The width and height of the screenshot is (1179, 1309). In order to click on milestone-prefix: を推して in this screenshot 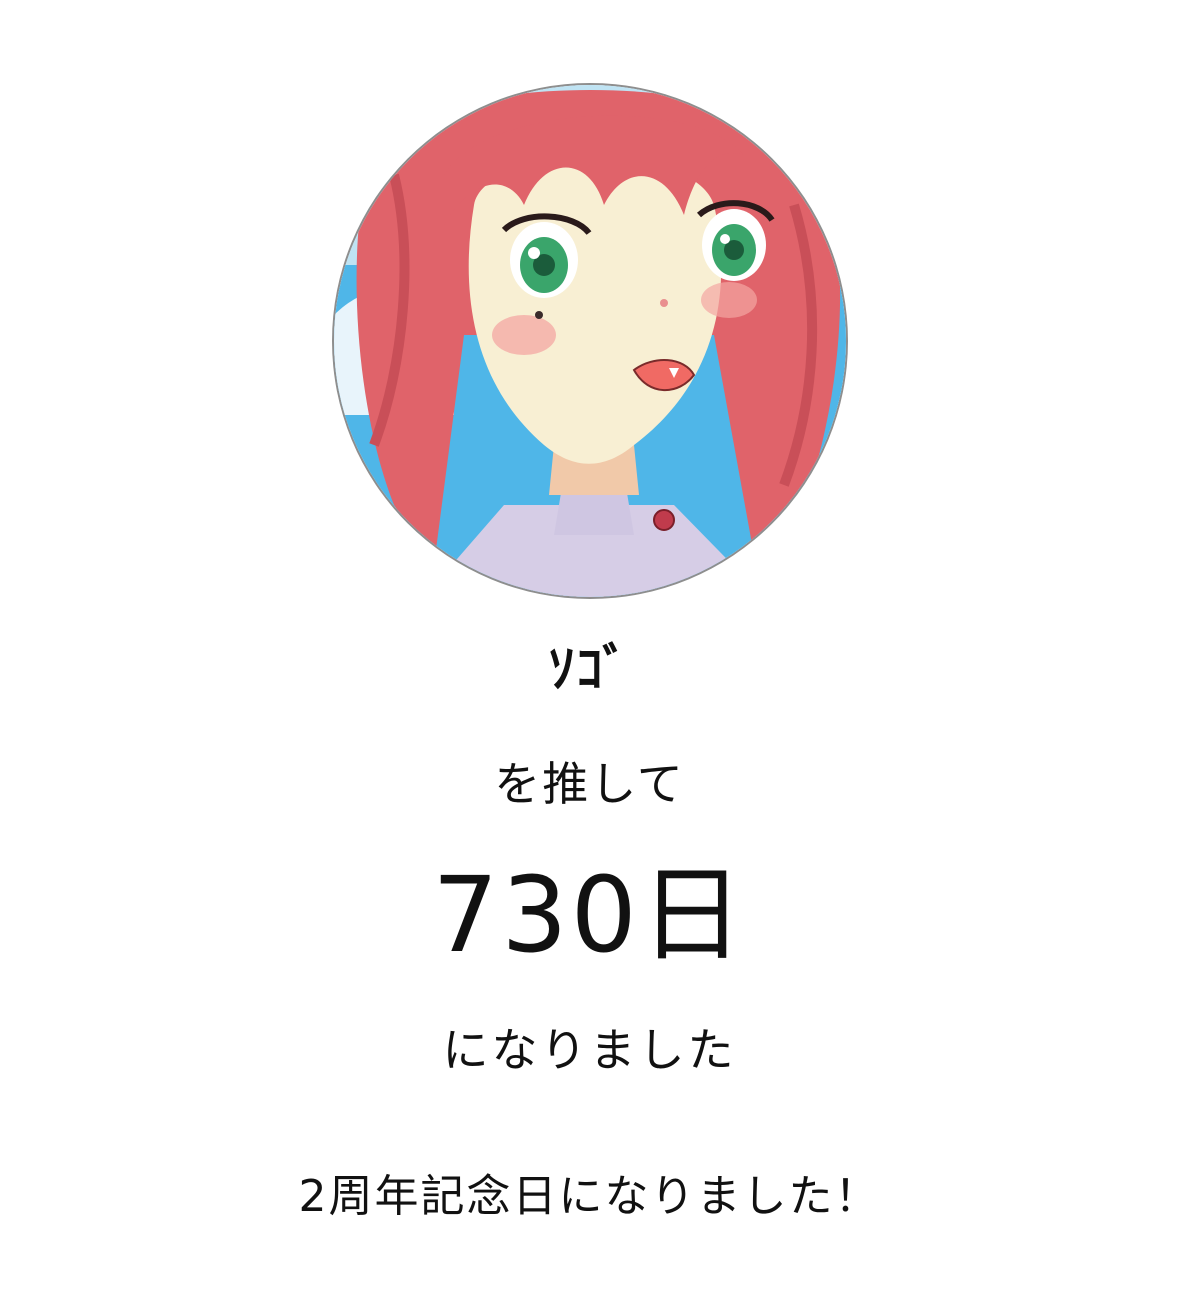, I will do `click(589, 784)`.